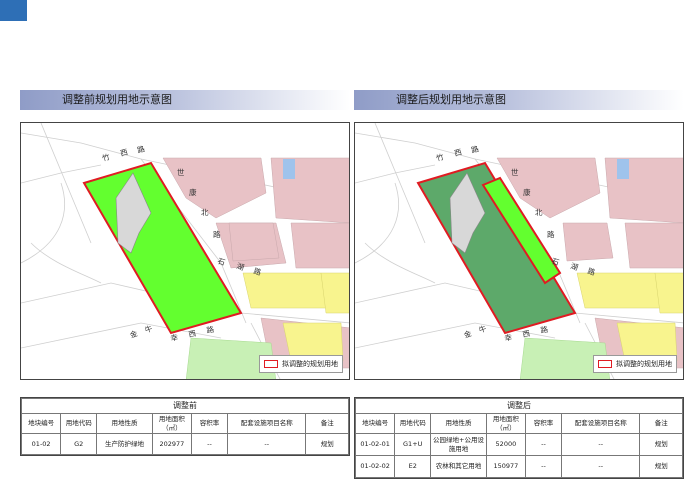 This screenshot has height=492, width=700. I want to click on cell: 公园绿地+公用设施用地, so click(458, 444).